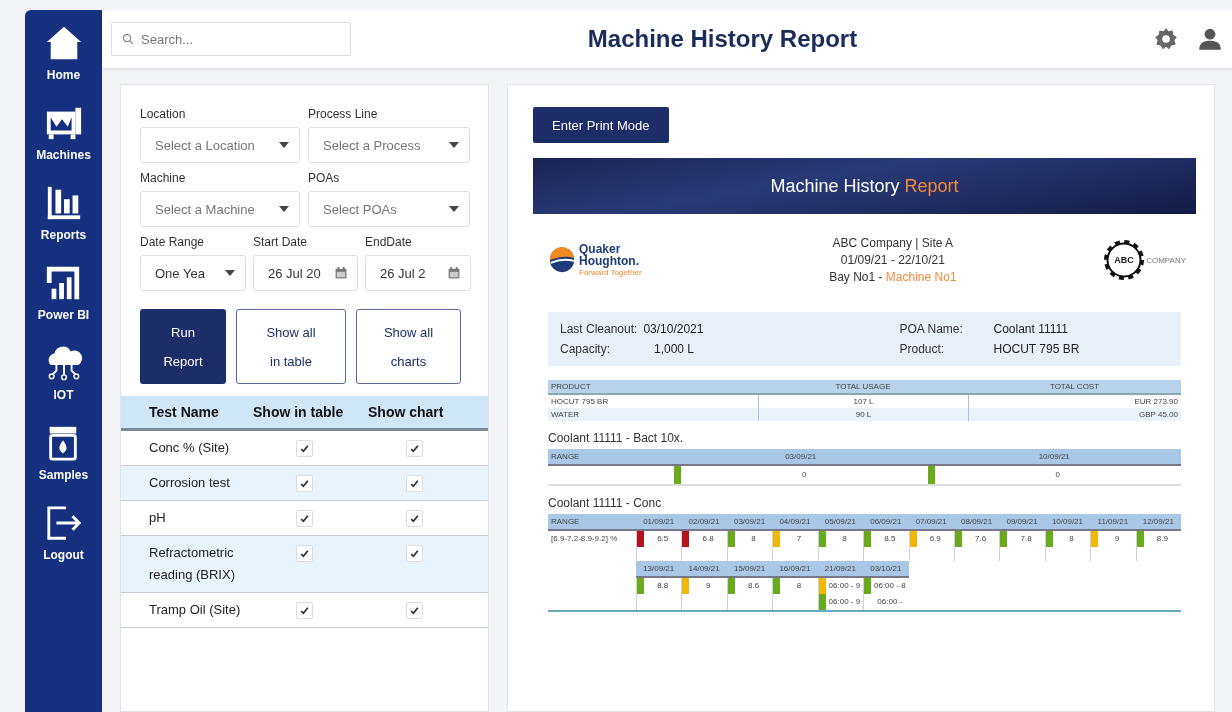 Image resolution: width=1232 pixels, height=712 pixels. I want to click on page-title: Machine History Report, so click(722, 39).